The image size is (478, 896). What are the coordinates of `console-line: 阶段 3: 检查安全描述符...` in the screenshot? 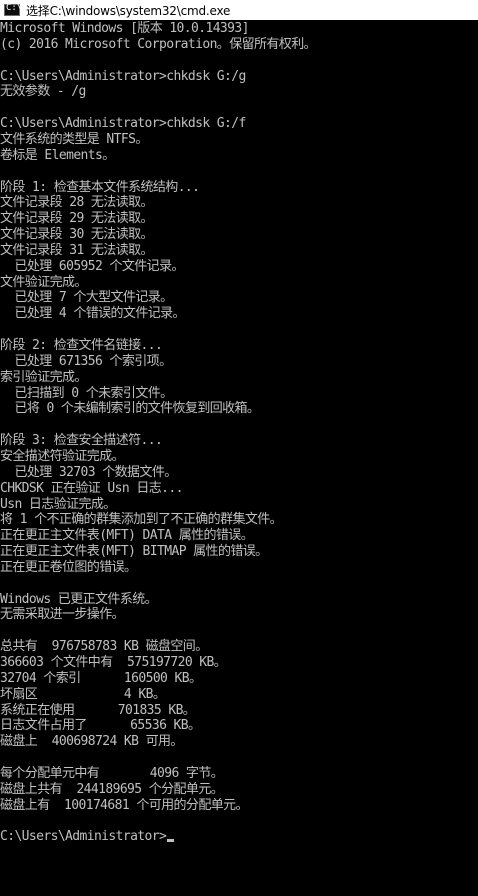 It's located at (81, 441).